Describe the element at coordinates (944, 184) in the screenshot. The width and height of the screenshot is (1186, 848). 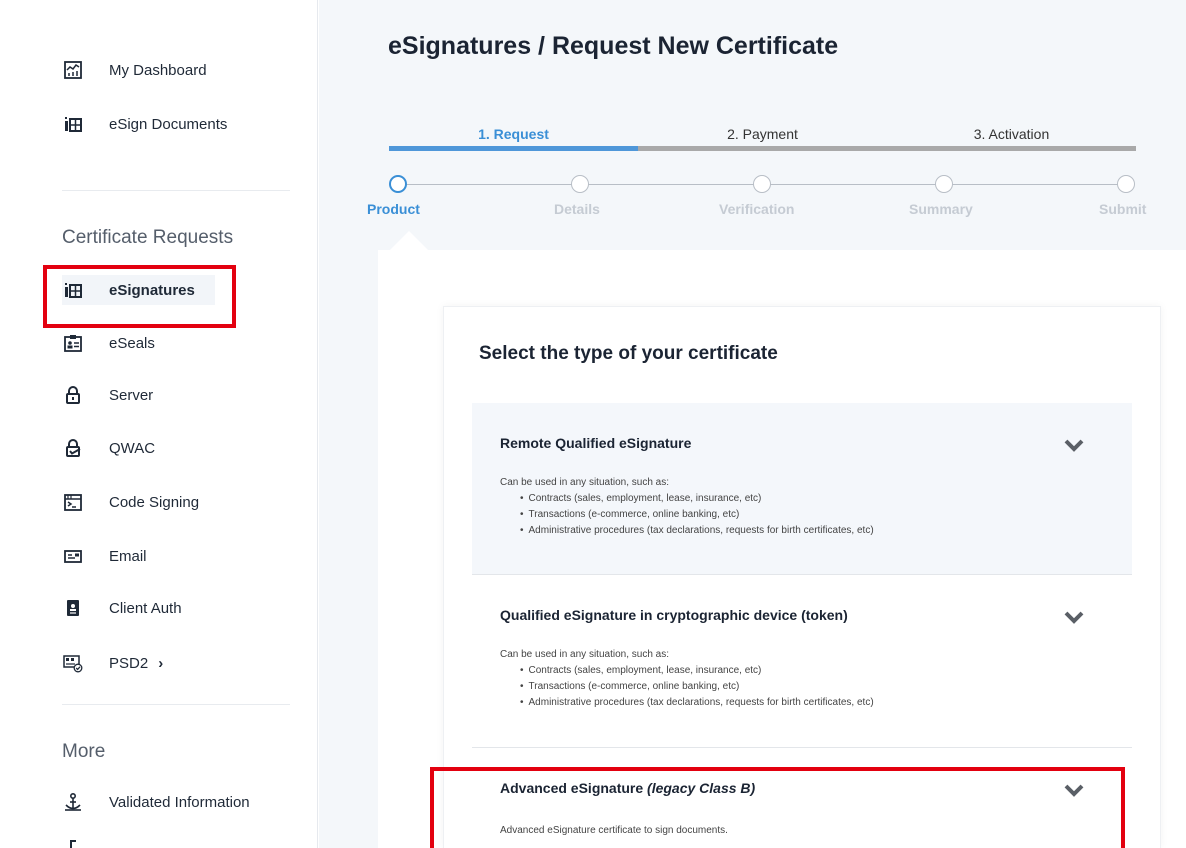
I see `substep-dot-summary` at that location.